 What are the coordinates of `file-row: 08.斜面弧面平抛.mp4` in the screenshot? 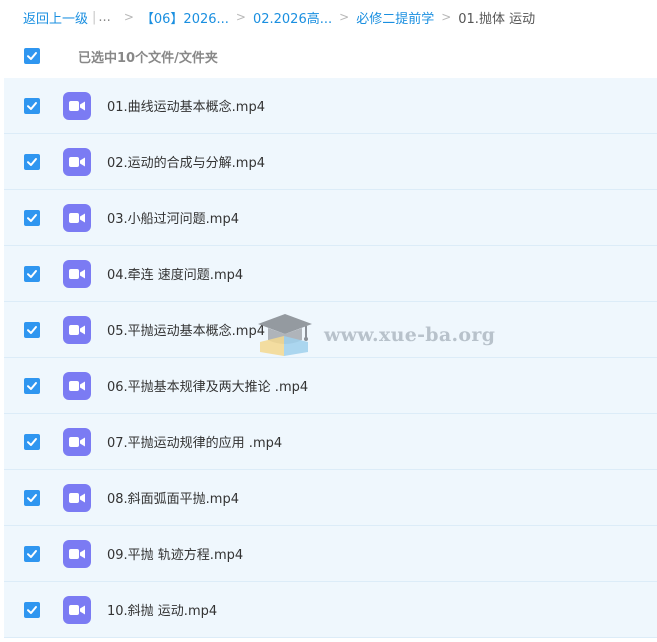 It's located at (330, 498).